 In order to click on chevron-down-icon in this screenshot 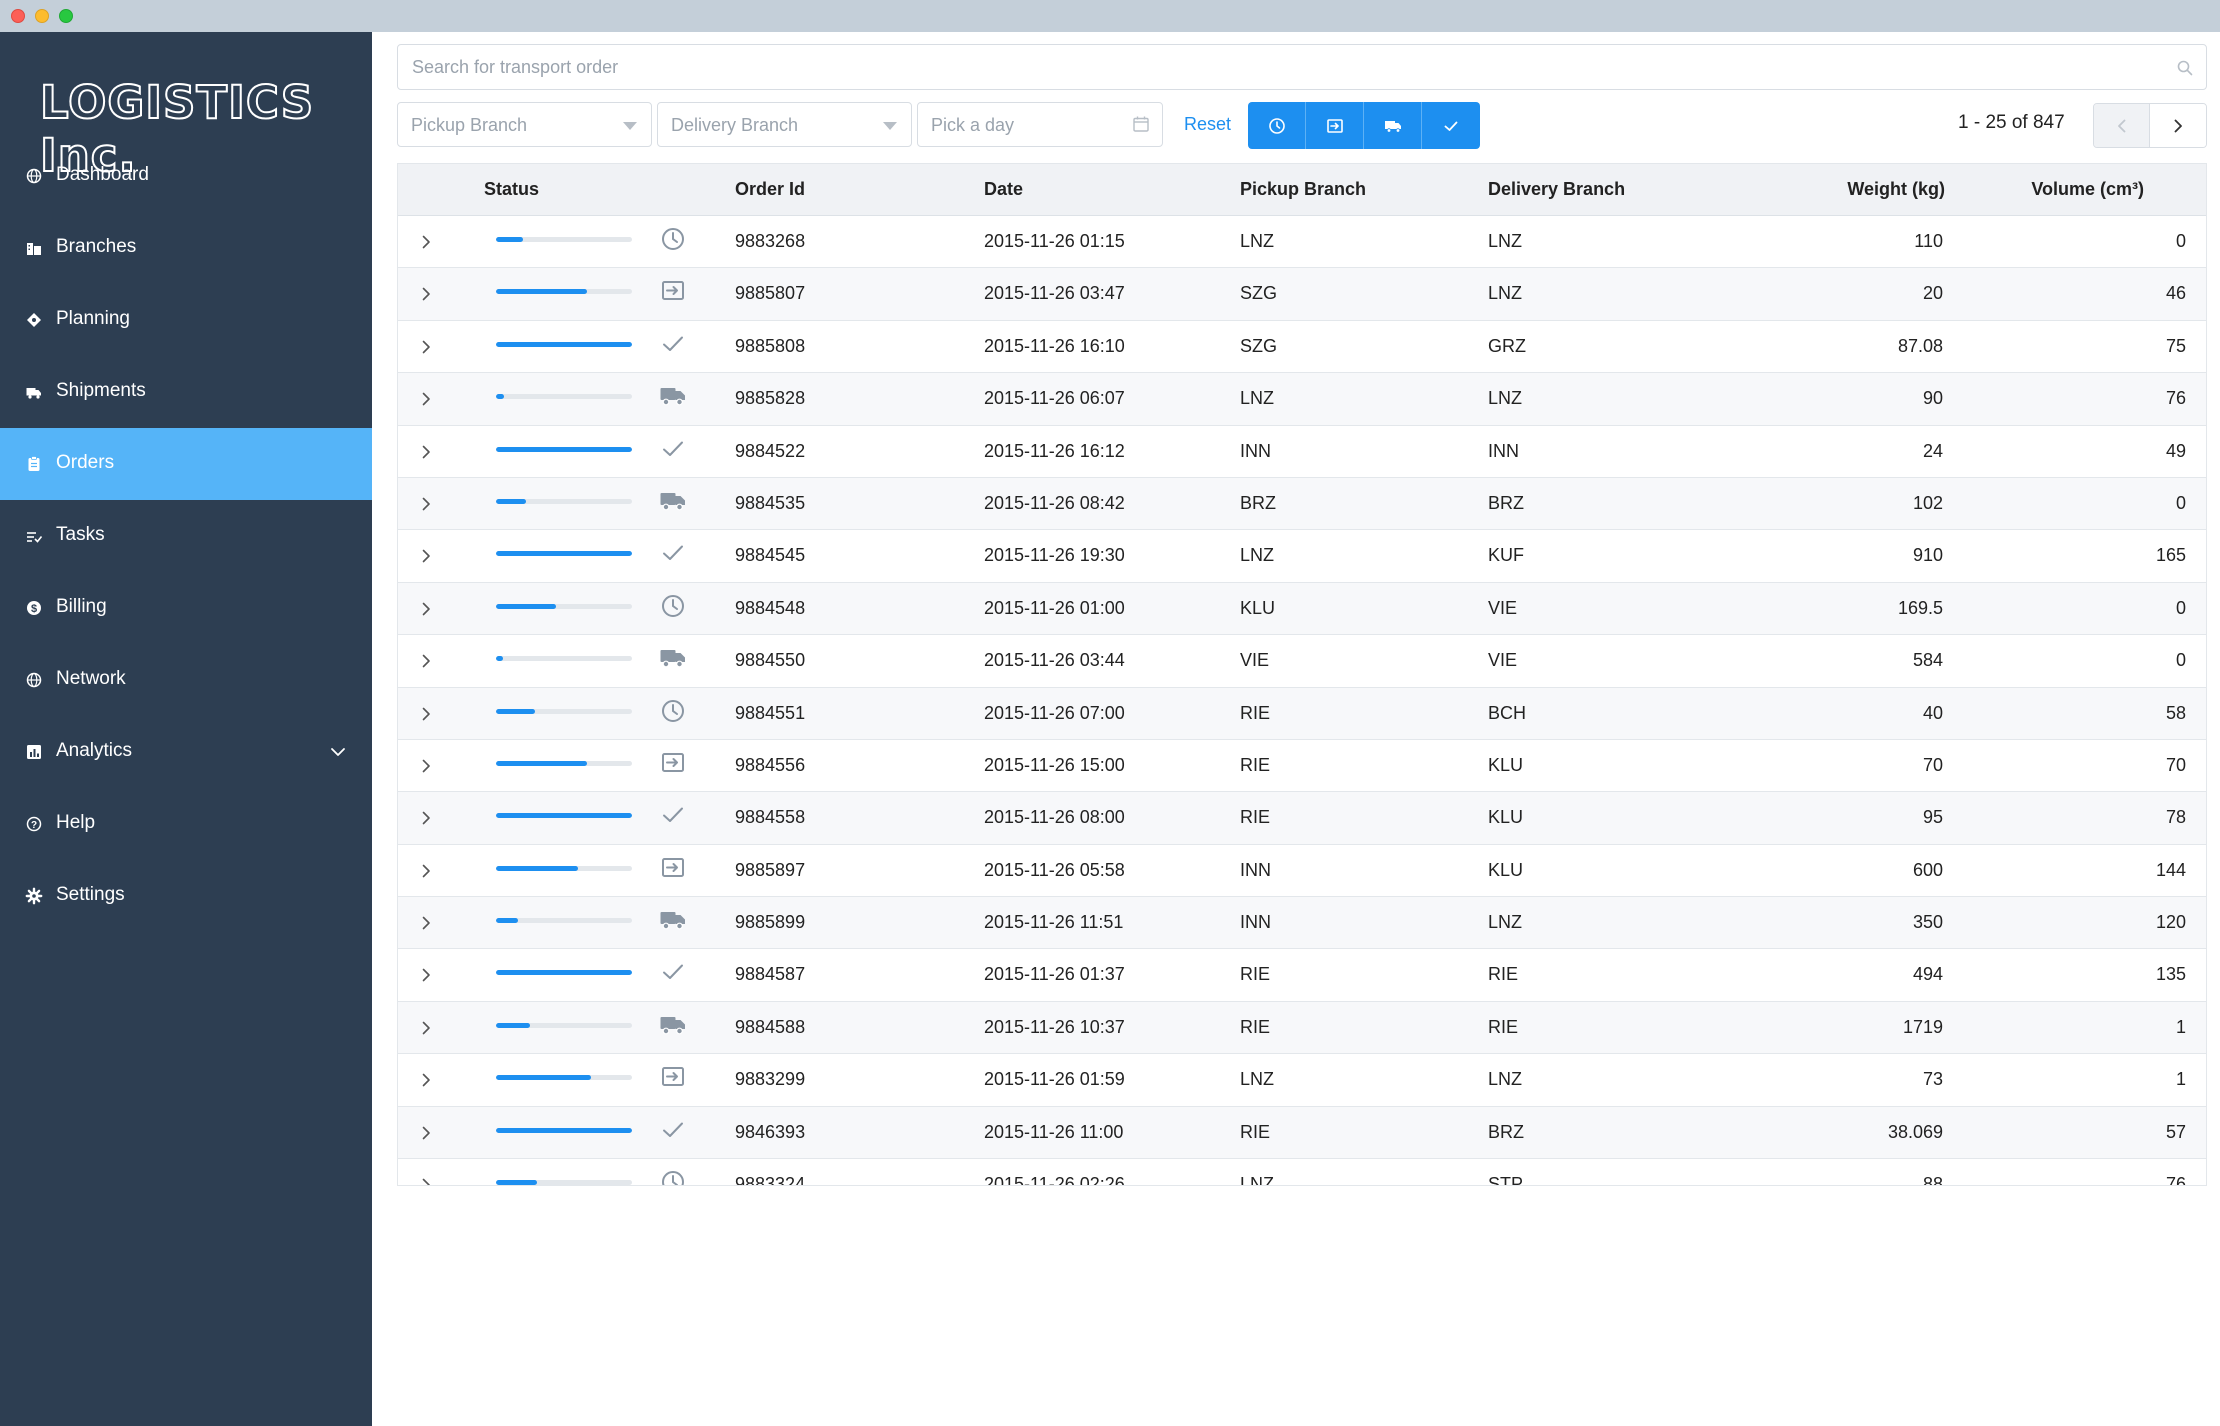, I will do `click(338, 752)`.